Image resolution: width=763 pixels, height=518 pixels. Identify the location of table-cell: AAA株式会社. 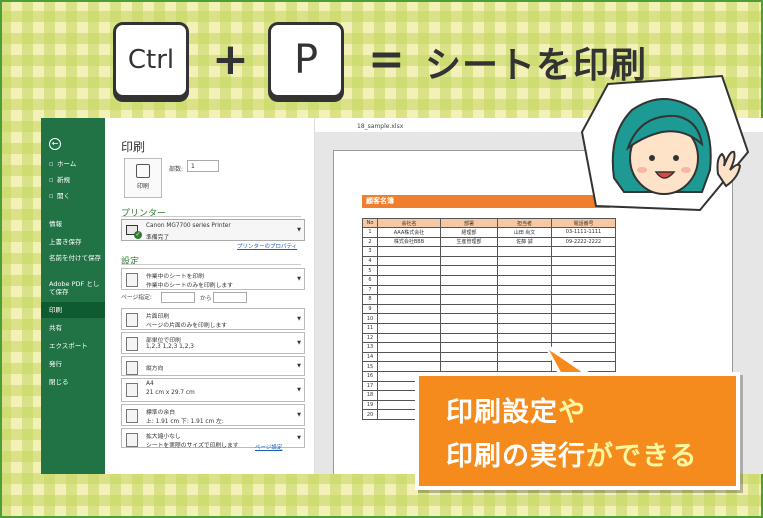
(409, 232).